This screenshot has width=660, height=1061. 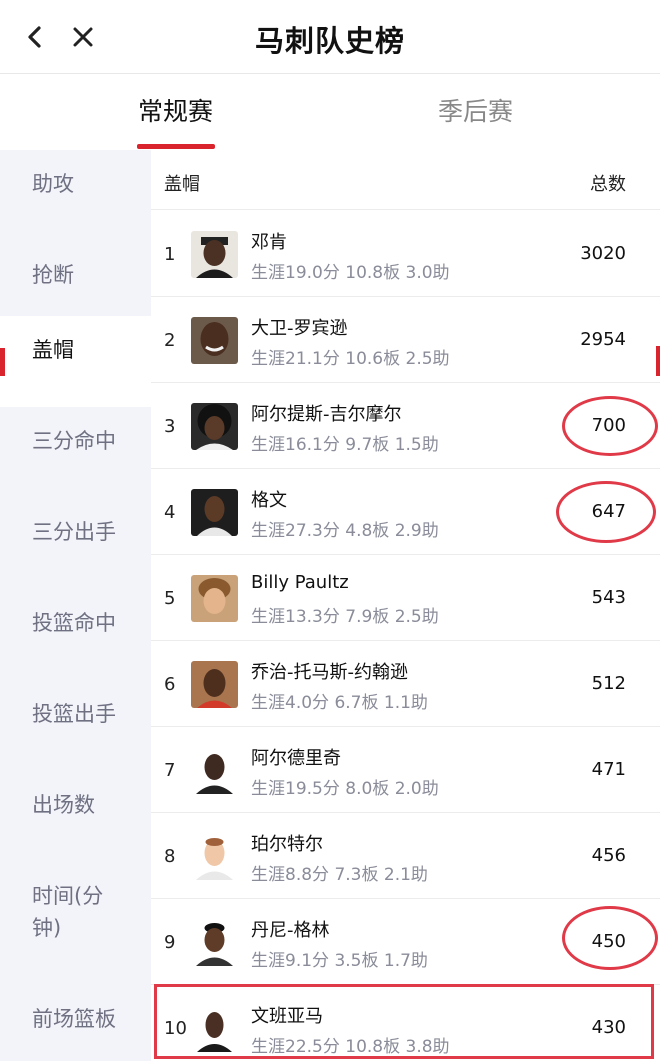 What do you see at coordinates (68, 912) in the screenshot?
I see `sidebar-item-label: 时间(分钟)` at bounding box center [68, 912].